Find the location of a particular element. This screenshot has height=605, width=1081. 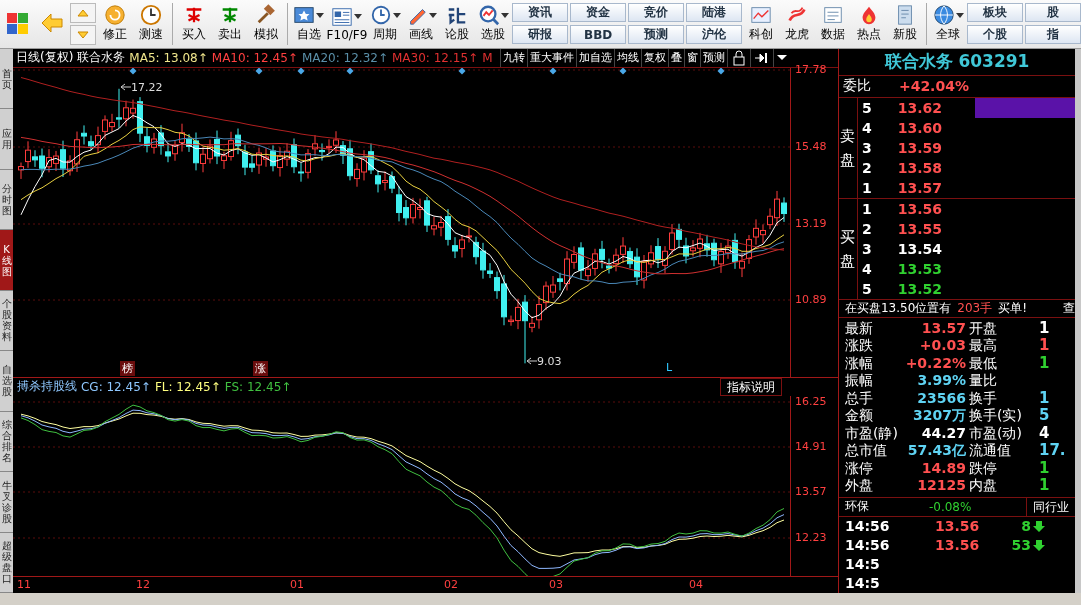

lock-icon is located at coordinates (738, 57).